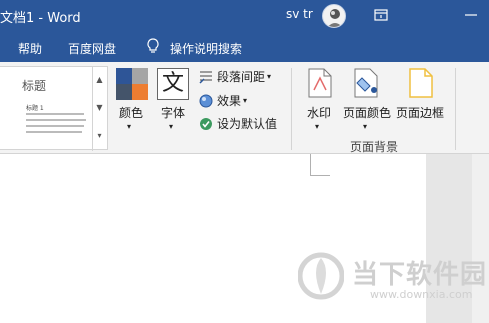  I want to click on ribbon-display-options-button, so click(381, 15).